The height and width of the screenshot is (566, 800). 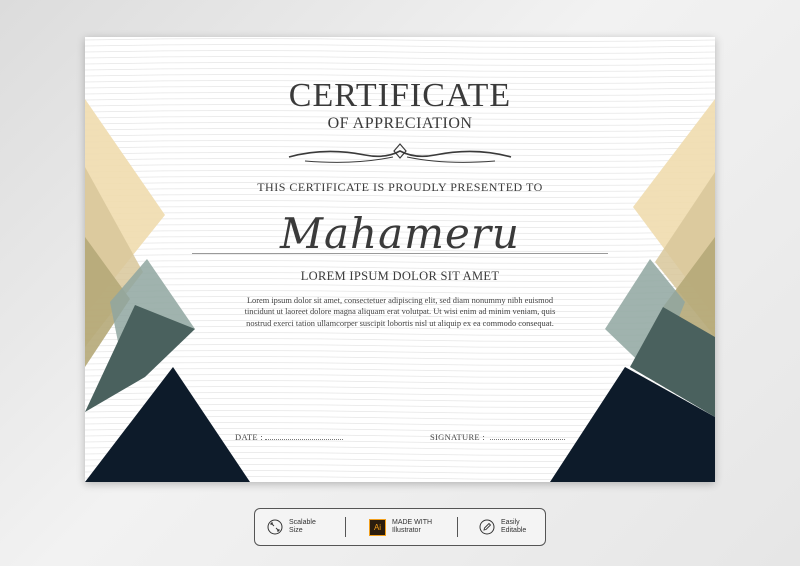 What do you see at coordinates (458, 437) in the screenshot?
I see `signature-label: SIGNATURE :` at bounding box center [458, 437].